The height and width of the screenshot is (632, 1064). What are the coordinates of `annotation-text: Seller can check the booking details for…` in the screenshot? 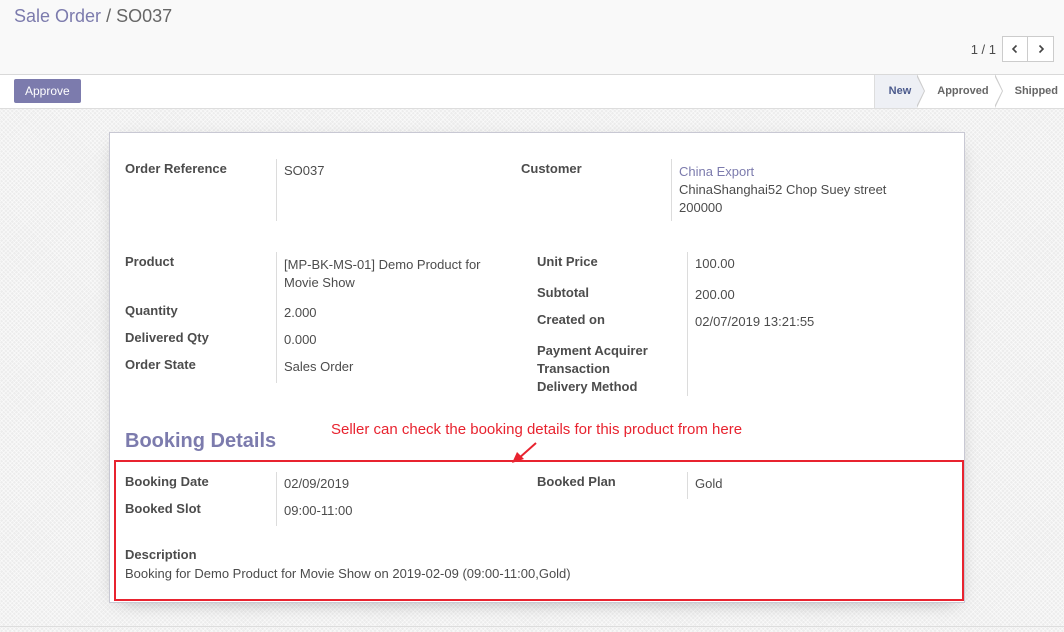 It's located at (537, 429).